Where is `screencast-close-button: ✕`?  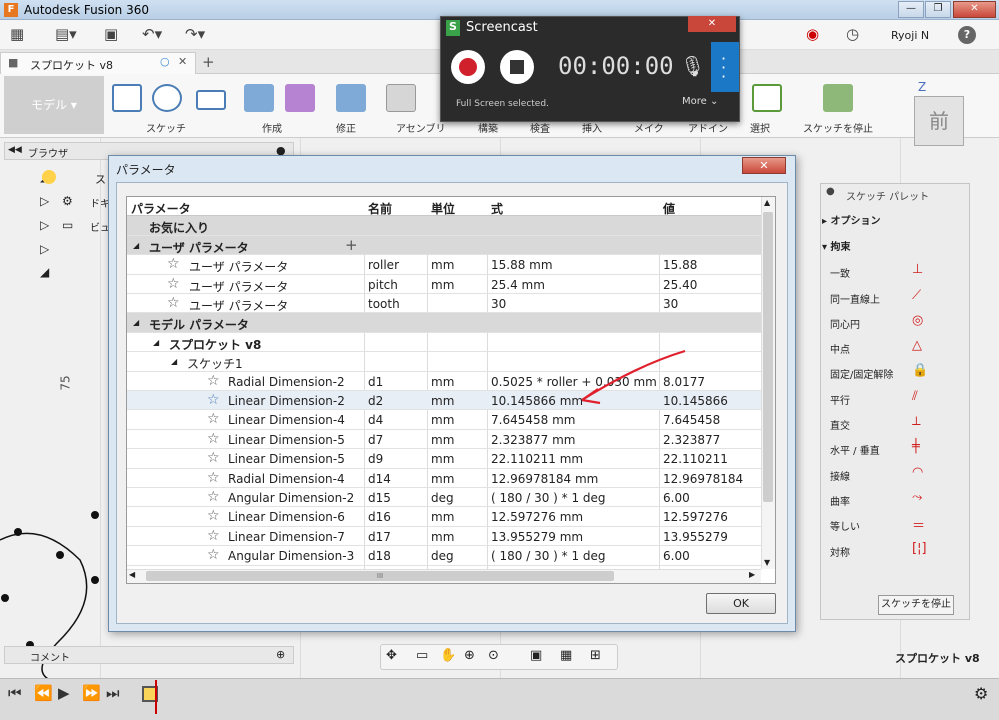 screencast-close-button: ✕ is located at coordinates (712, 24).